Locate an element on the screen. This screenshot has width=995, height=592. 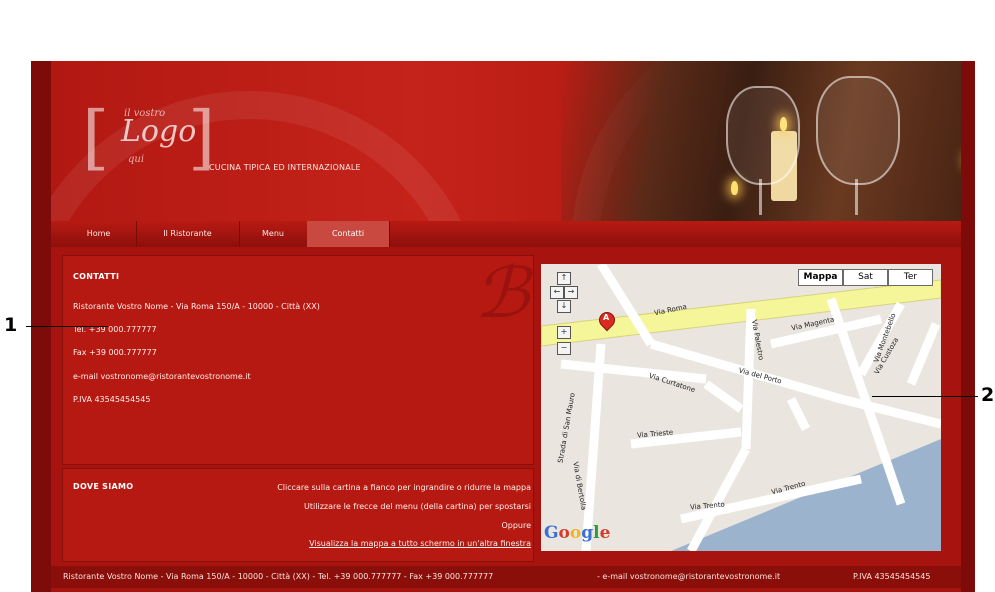
logo-bracket: [ is located at coordinates (96, 137).